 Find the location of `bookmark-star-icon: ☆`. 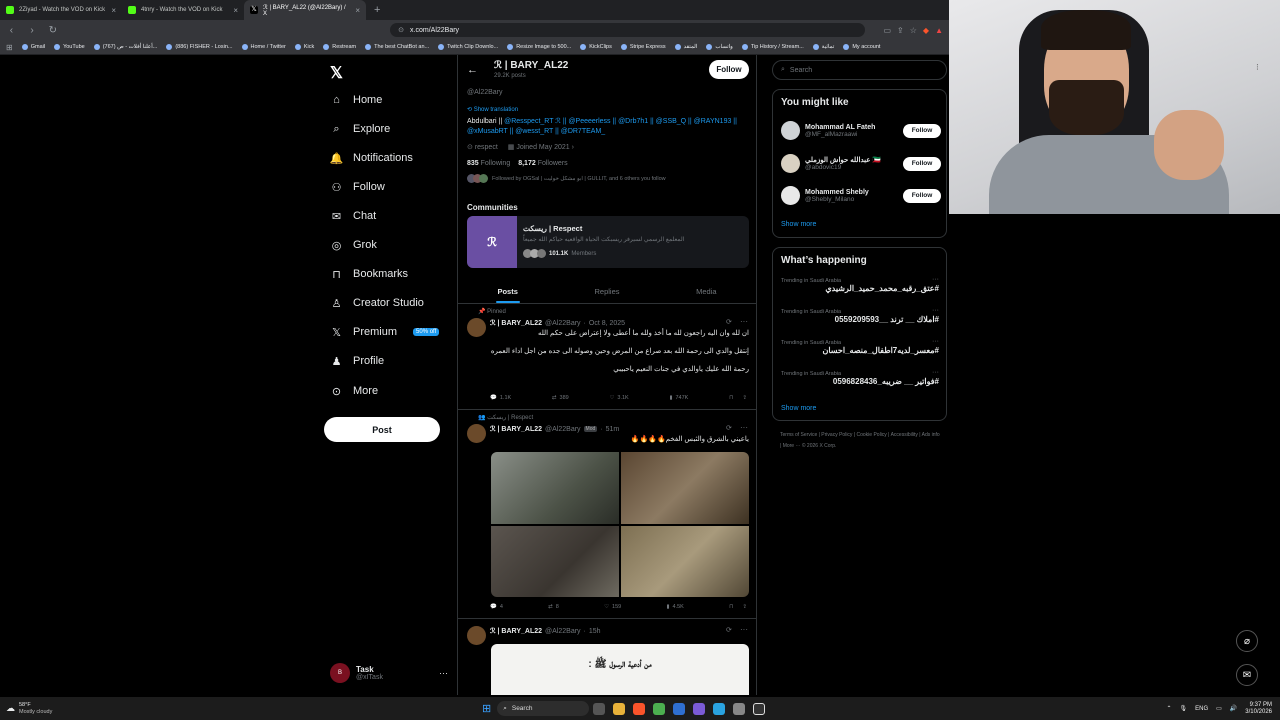

bookmark-star-icon: ☆ is located at coordinates (913, 30).